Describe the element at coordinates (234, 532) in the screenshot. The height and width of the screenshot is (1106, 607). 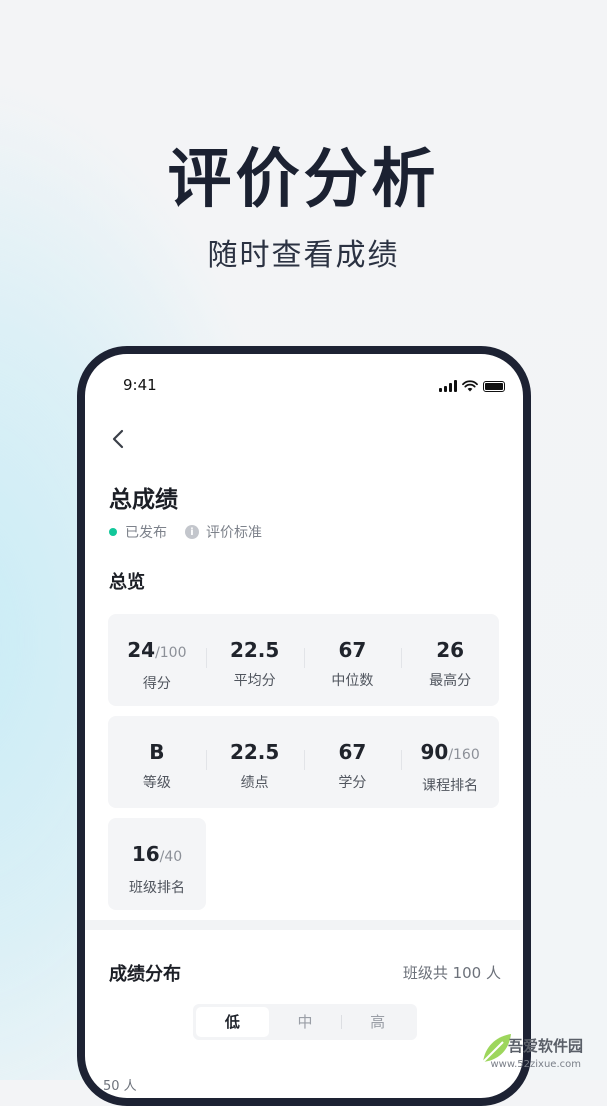
I see `criteria-link: 评价标准` at that location.